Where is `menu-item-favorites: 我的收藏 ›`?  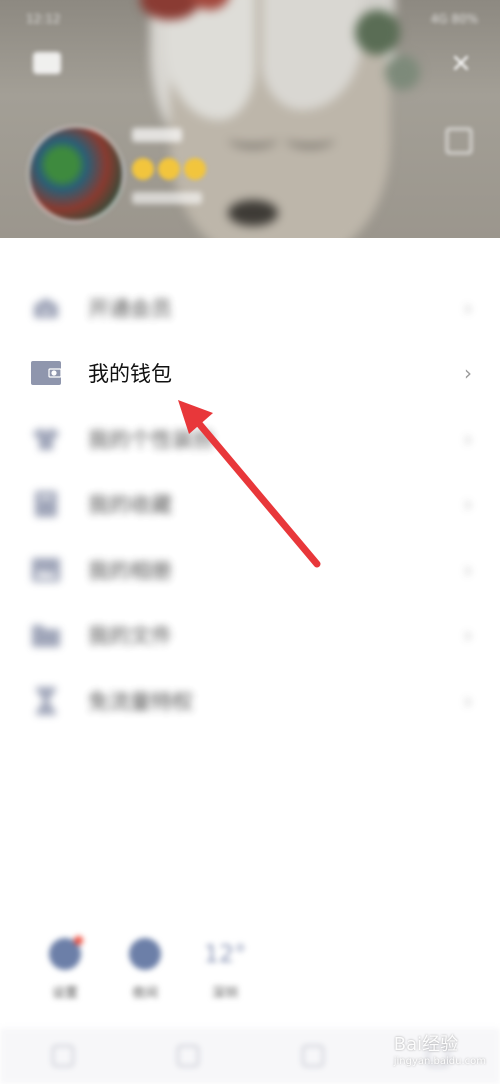 menu-item-favorites: 我的收藏 › is located at coordinates (250, 505).